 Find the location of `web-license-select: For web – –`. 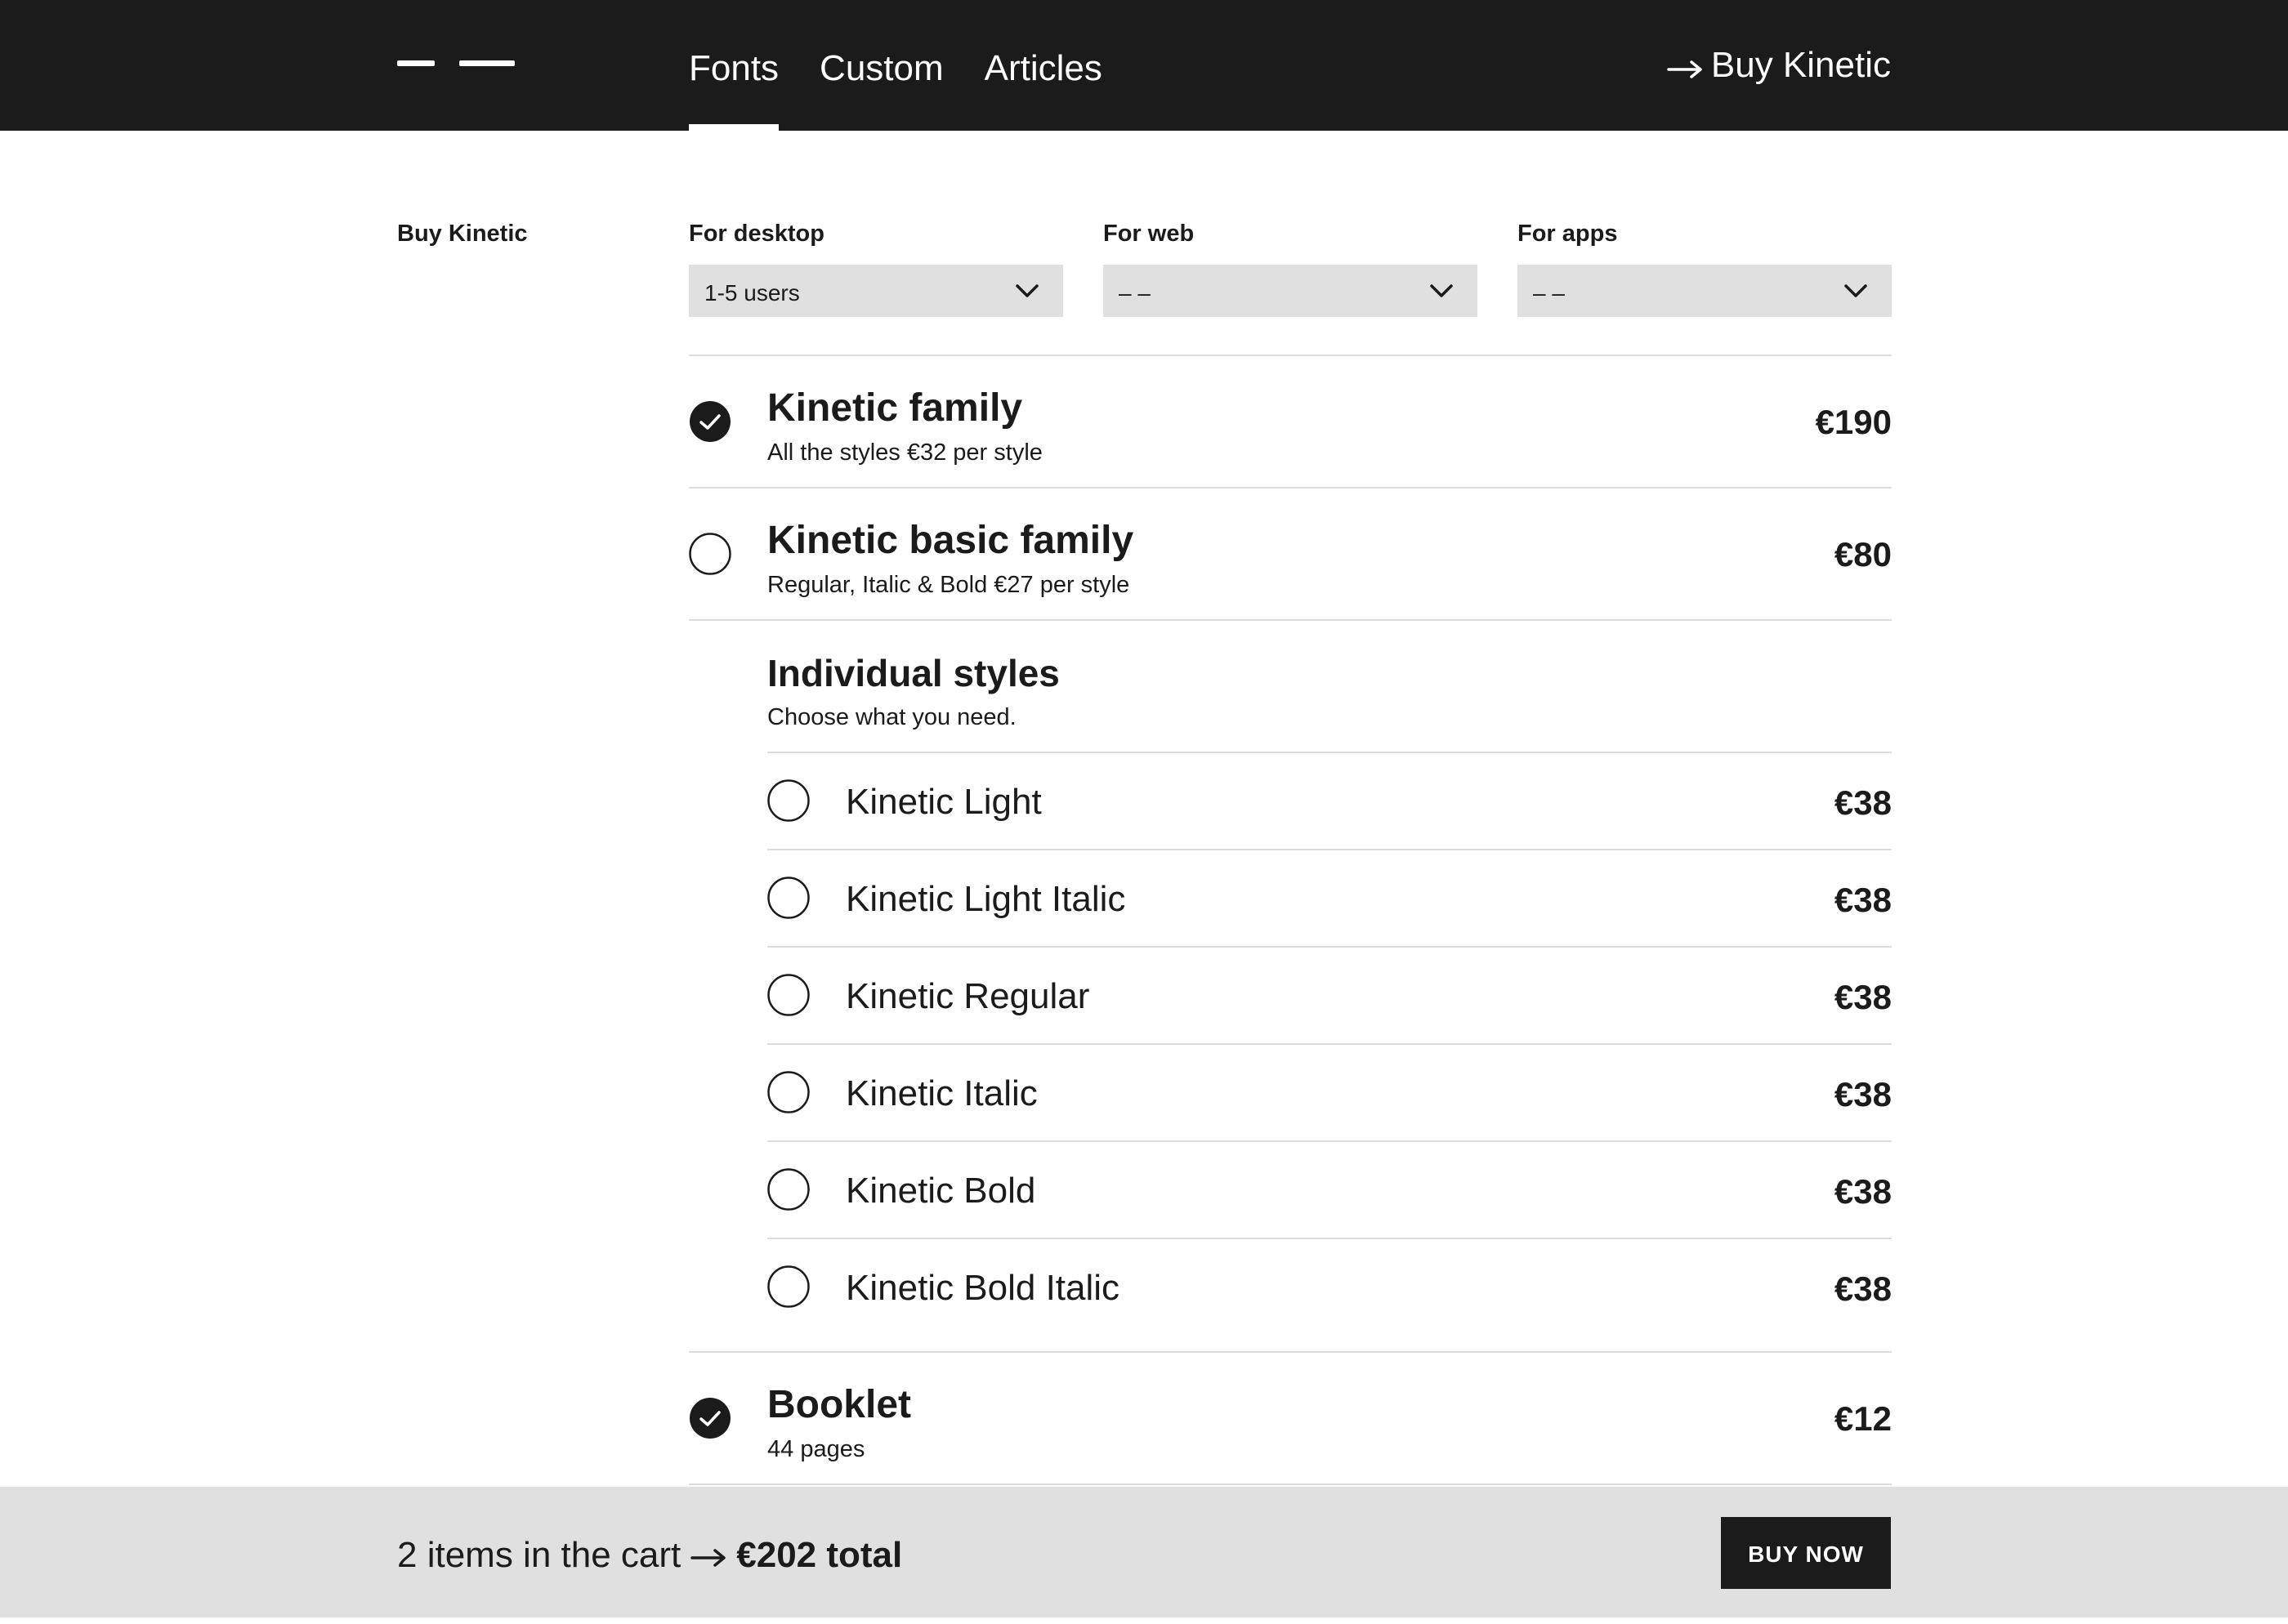

web-license-select: For web – – is located at coordinates (1290, 268).